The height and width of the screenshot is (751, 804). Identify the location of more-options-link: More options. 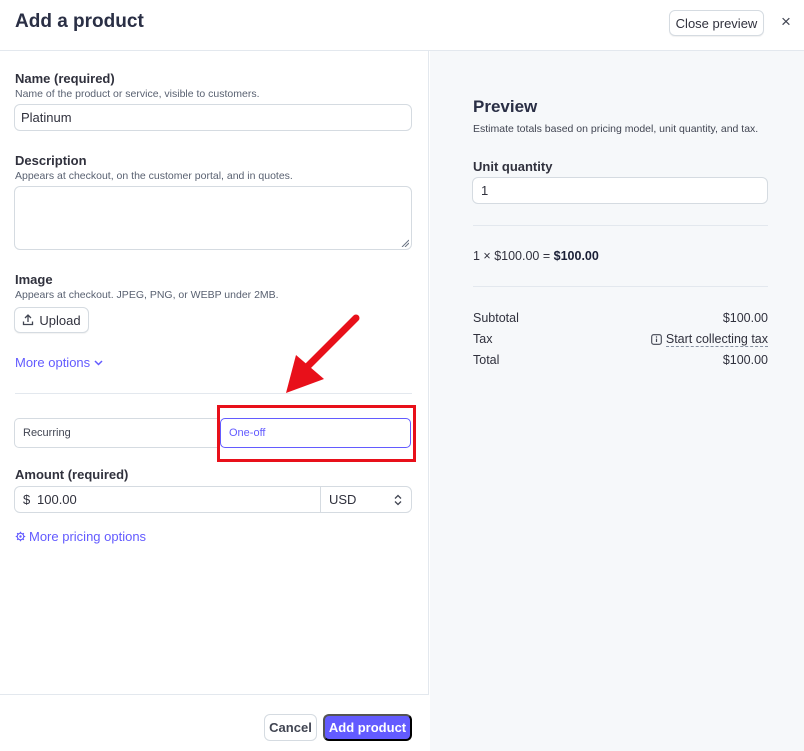
(59, 362).